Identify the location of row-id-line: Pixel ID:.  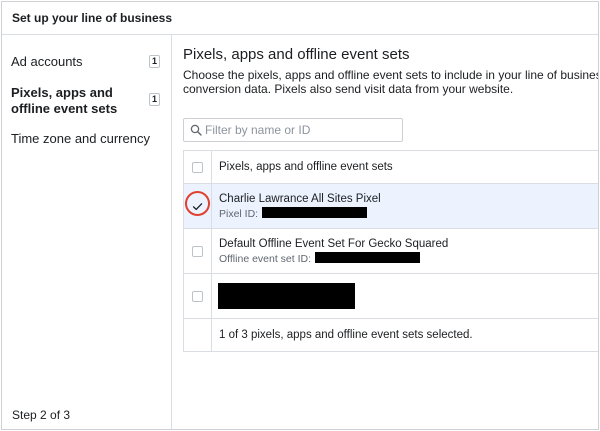
(293, 213).